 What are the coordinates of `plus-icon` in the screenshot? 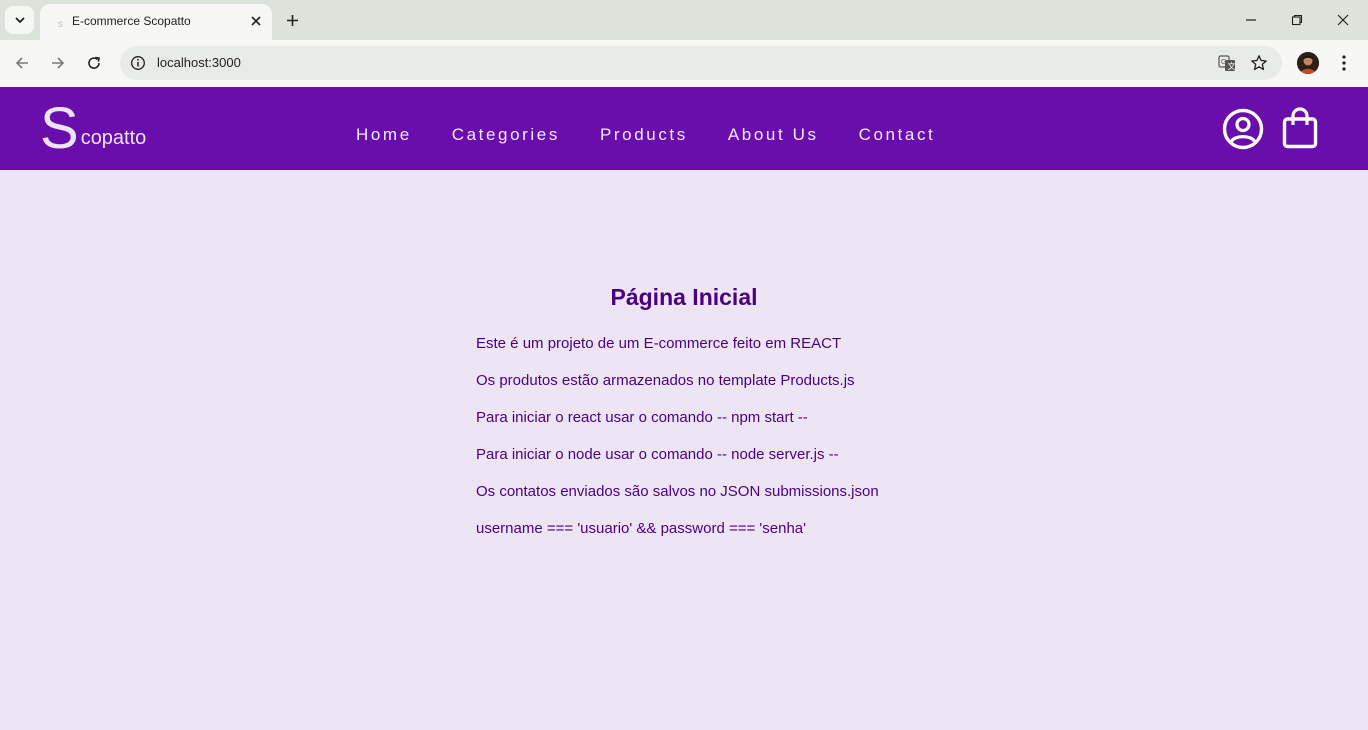 It's located at (292, 20).